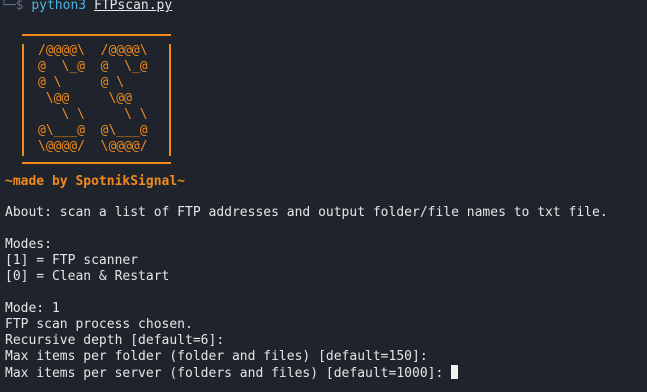 This screenshot has height=392, width=647. Describe the element at coordinates (93, 50) in the screenshot. I see `banner-art-line: /@@@@\ /@@@@\` at that location.